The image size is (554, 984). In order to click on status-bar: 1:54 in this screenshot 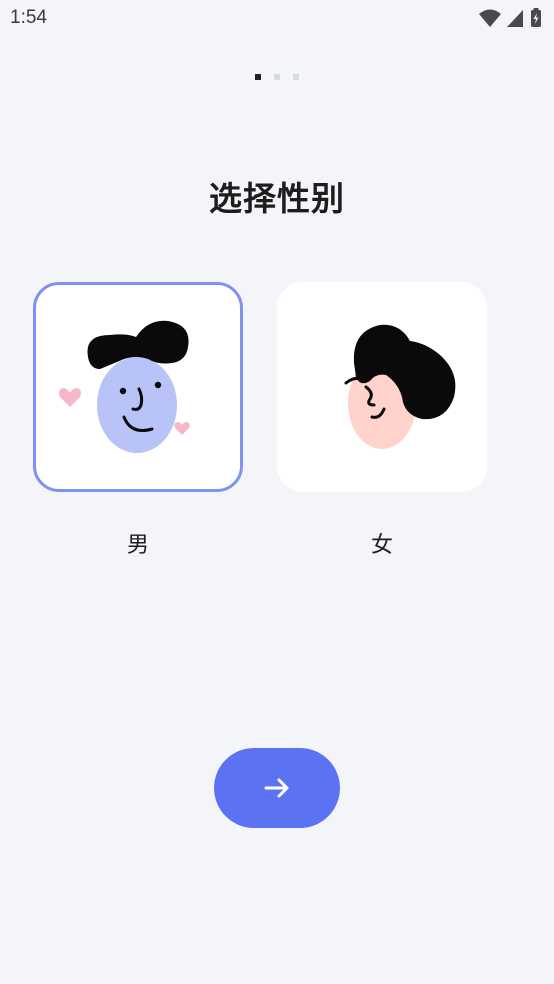, I will do `click(277, 19)`.